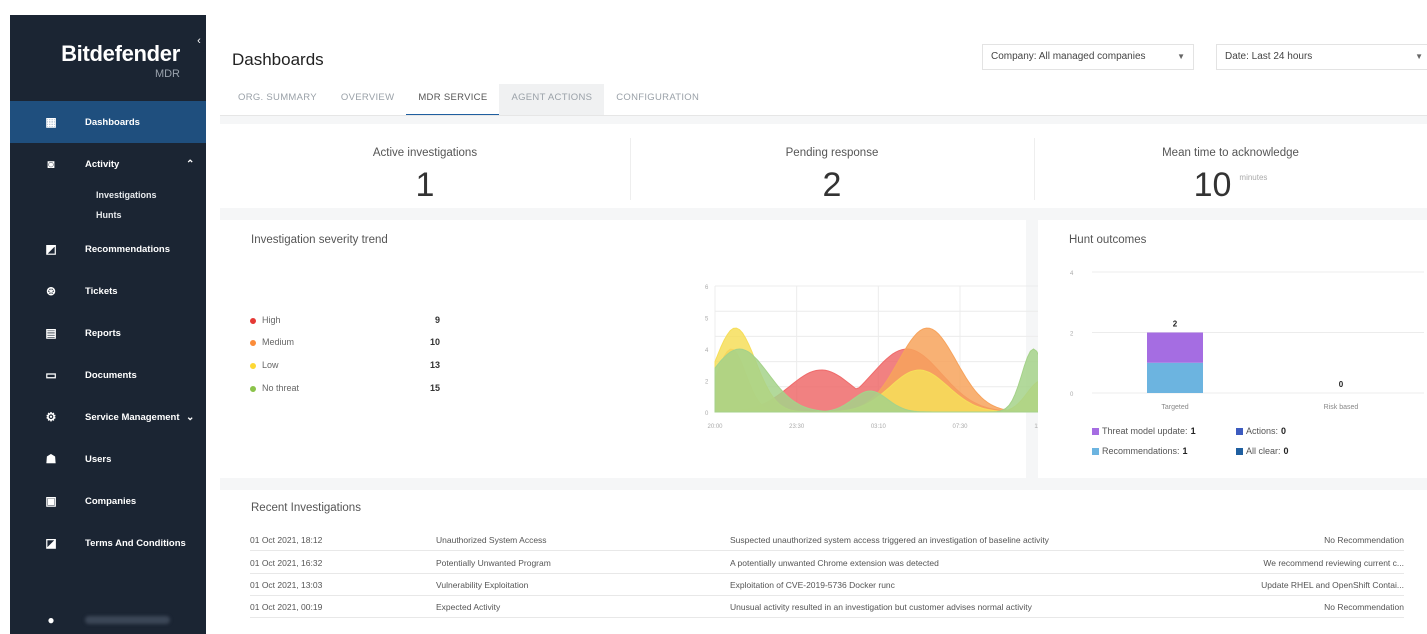 Image resolution: width=1427 pixels, height=634 pixels. What do you see at coordinates (707, 288) in the screenshot?
I see `y-tick-label: 6` at bounding box center [707, 288].